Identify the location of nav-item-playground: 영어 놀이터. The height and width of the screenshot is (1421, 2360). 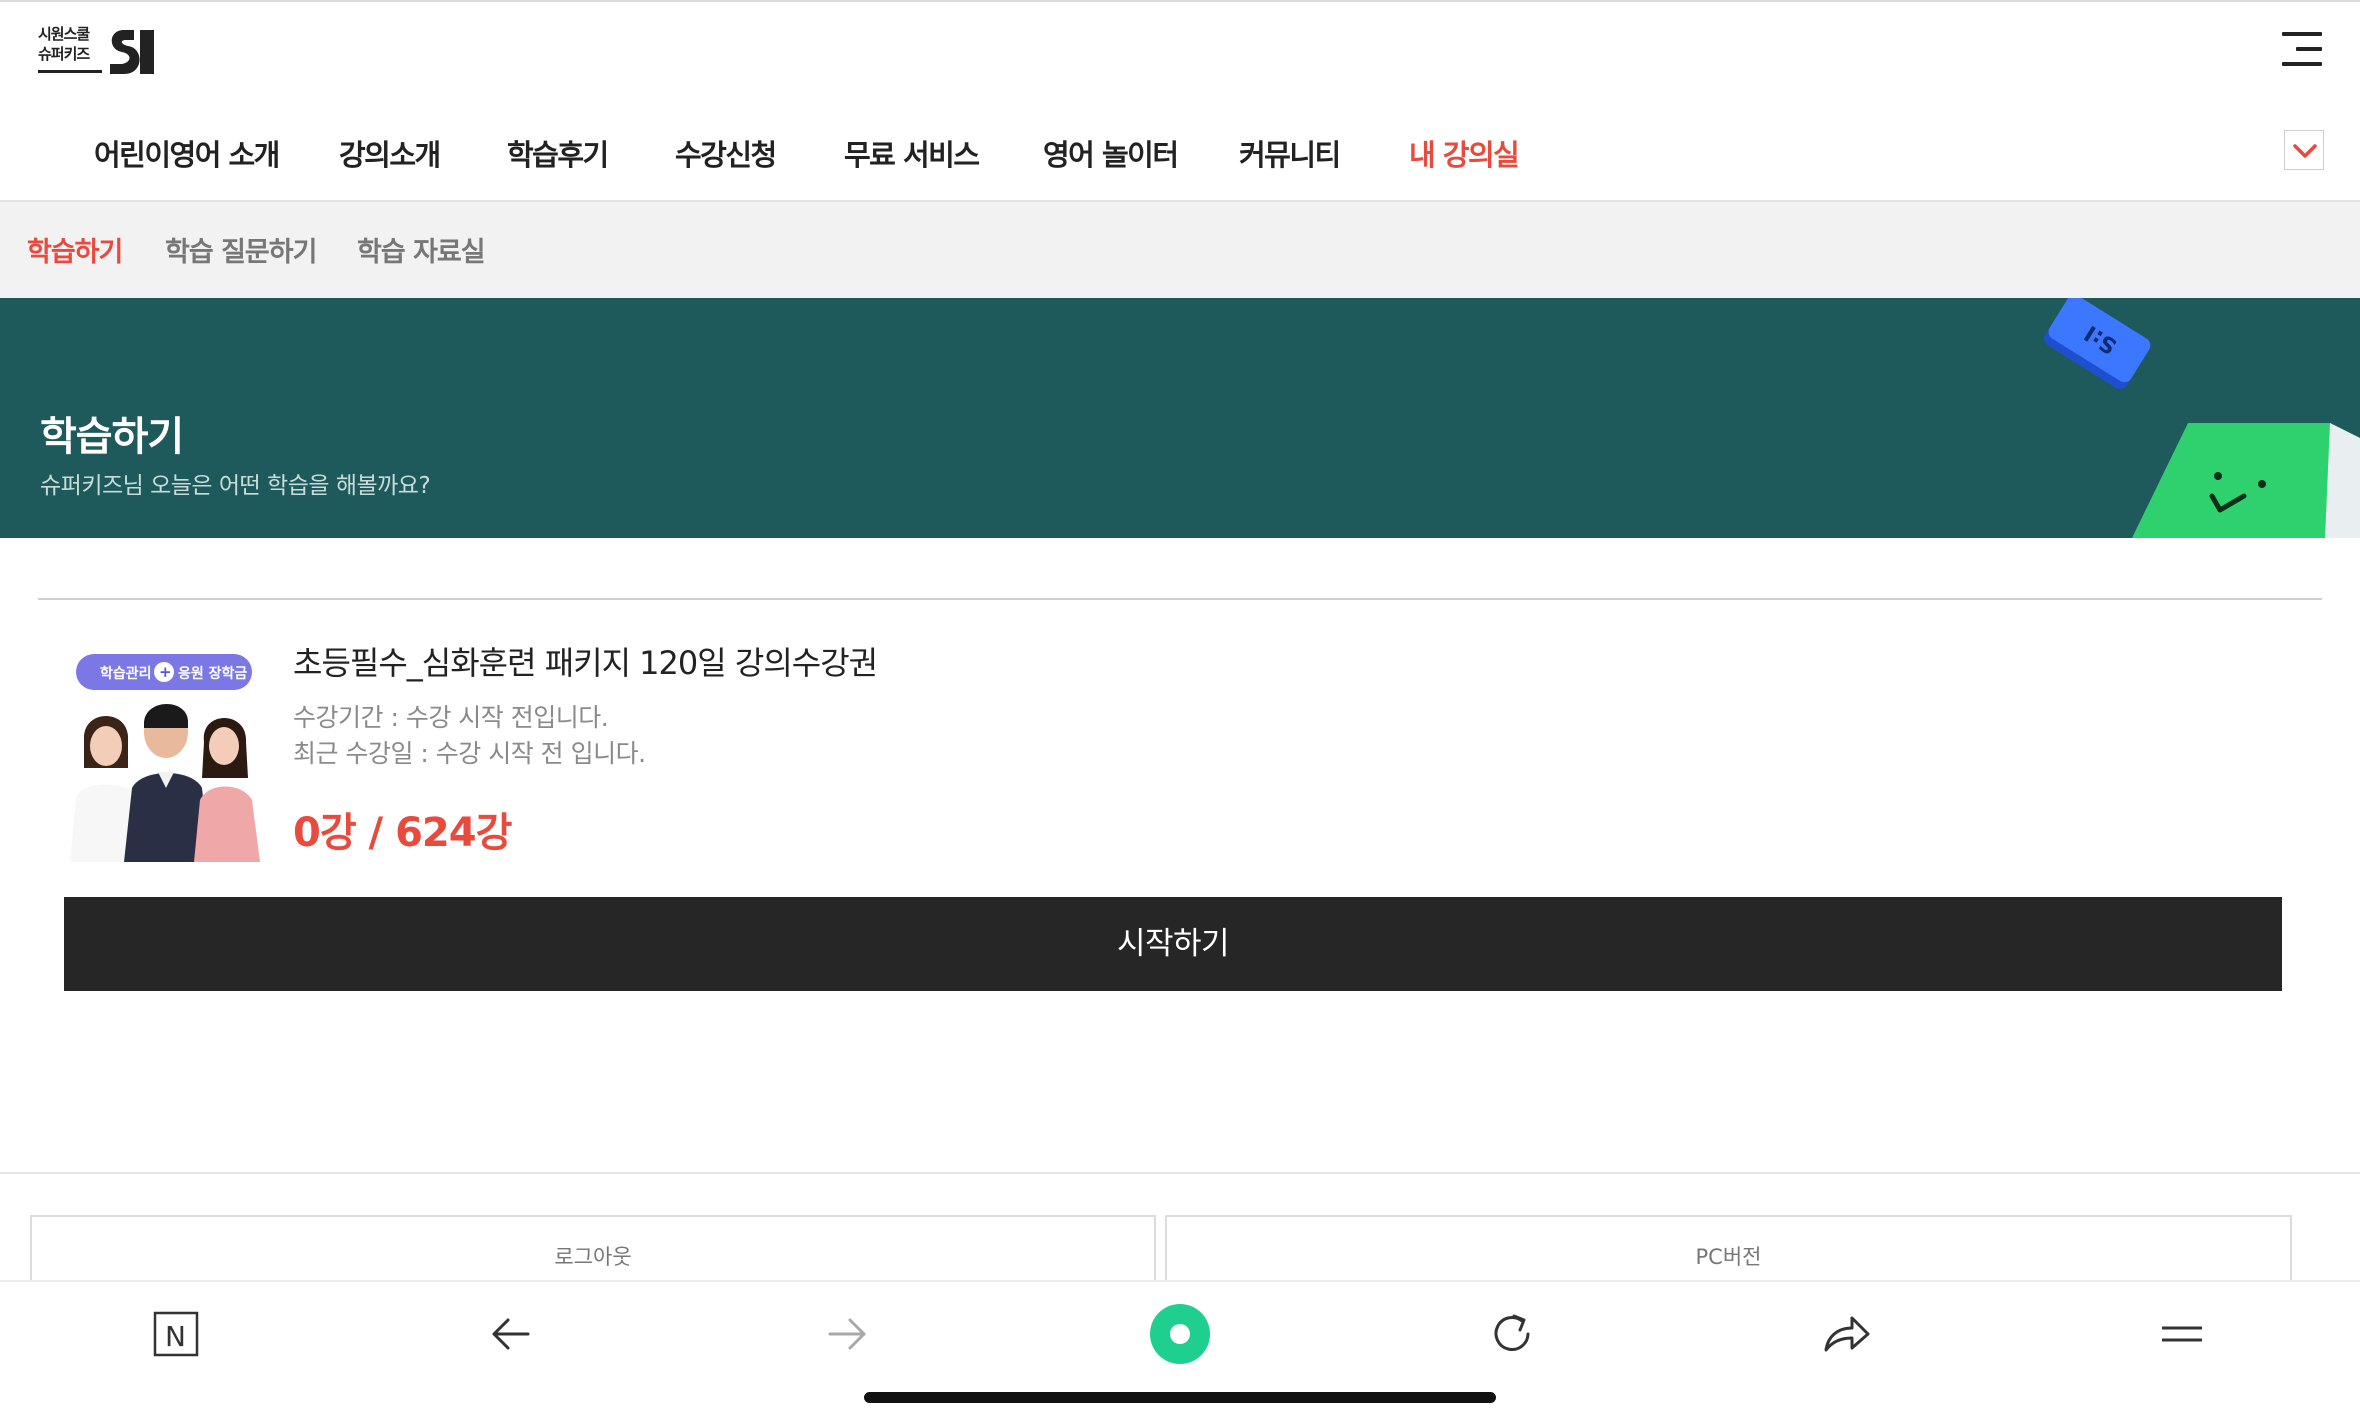
(1111, 168).